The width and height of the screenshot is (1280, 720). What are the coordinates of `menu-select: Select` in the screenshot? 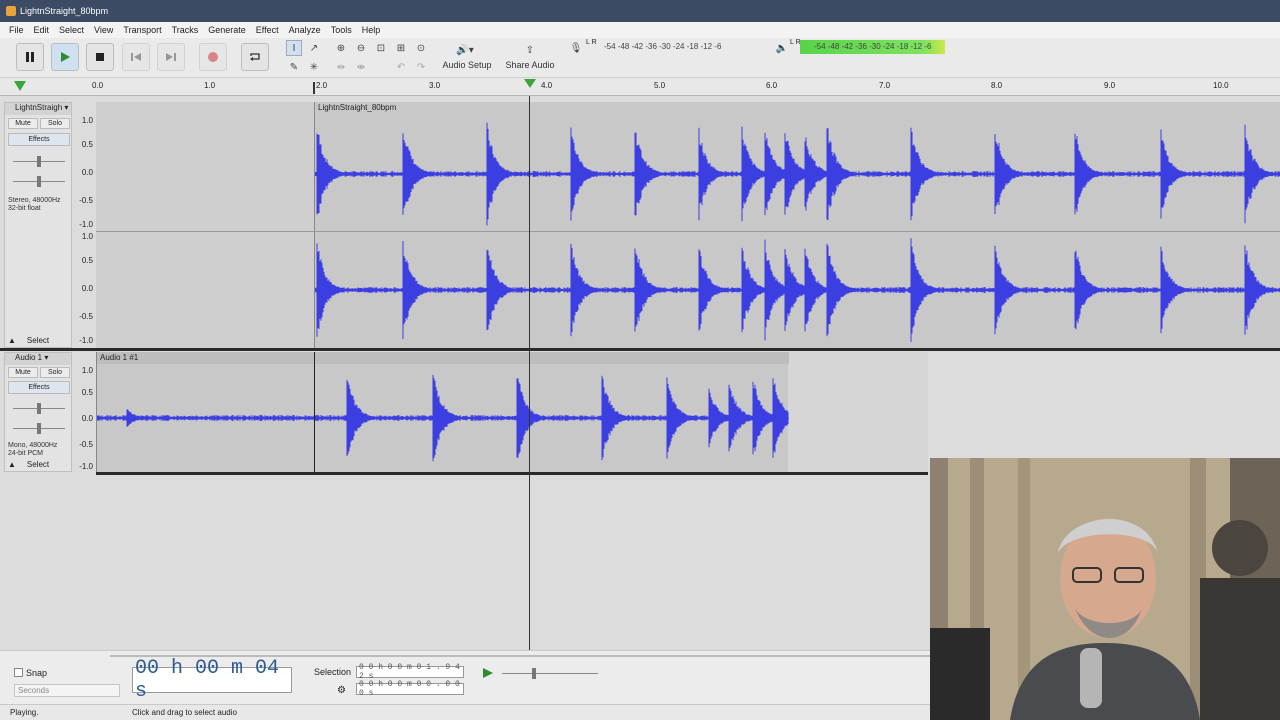 It's located at (71, 30).